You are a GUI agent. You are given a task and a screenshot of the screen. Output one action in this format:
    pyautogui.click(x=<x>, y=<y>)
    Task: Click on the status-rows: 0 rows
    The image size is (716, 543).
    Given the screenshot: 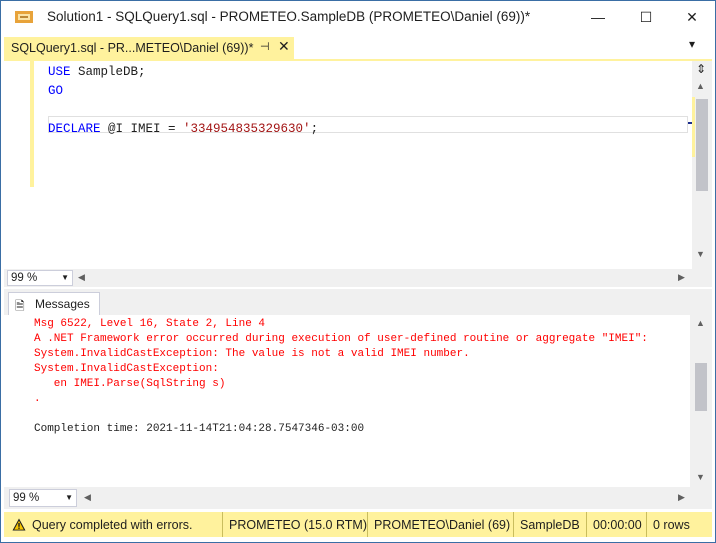 What is the action you would take?
    pyautogui.click(x=679, y=524)
    